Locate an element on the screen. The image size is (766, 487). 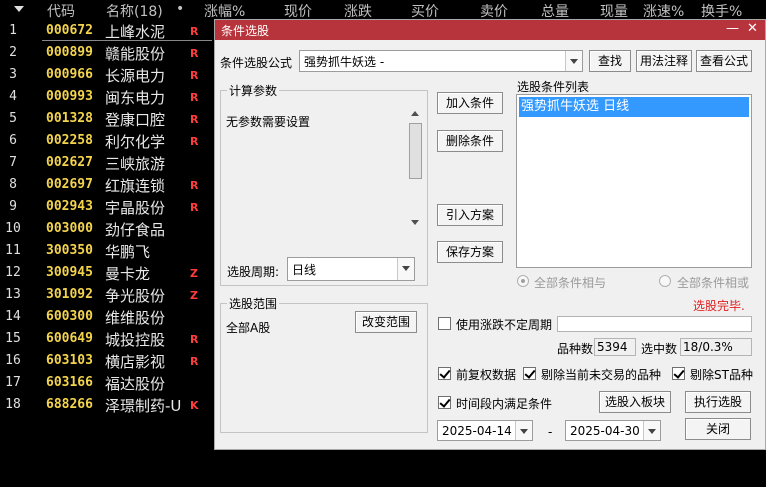
table-row: 17 603166 福达股份 is located at coordinates (107, 383).